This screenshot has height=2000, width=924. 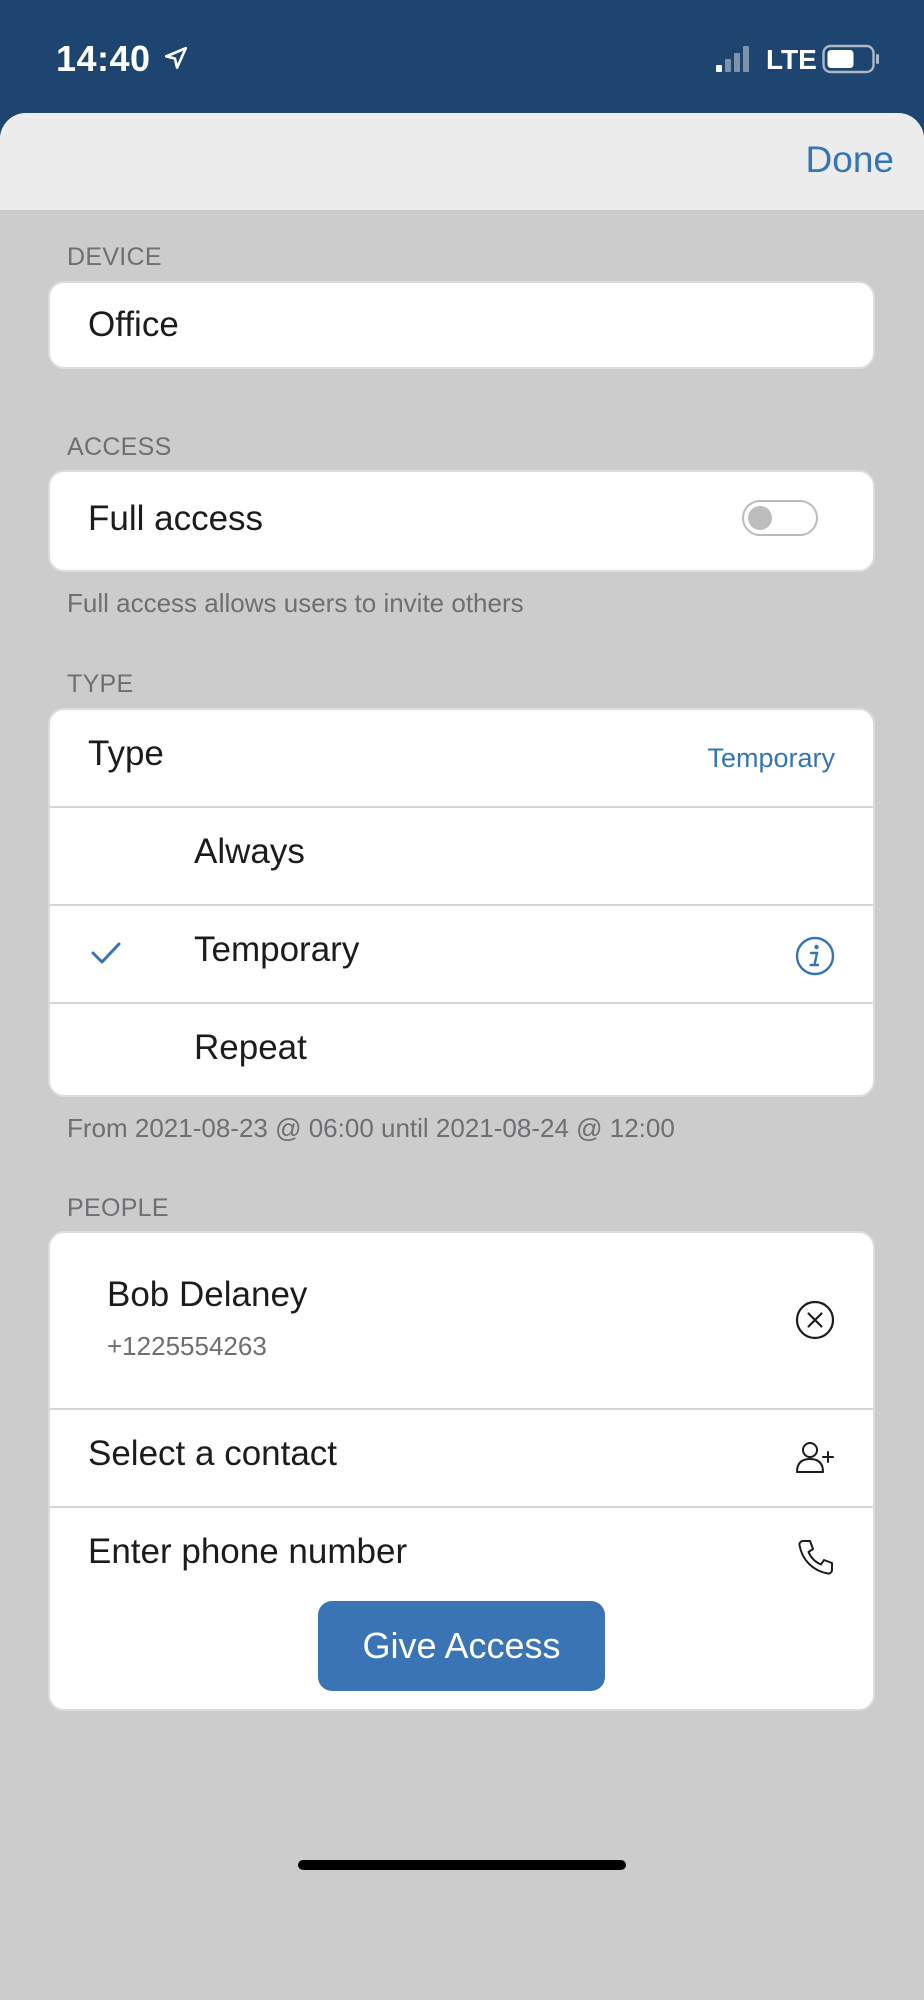 What do you see at coordinates (461, 758) in the screenshot?
I see `type-row: Type Temporary` at bounding box center [461, 758].